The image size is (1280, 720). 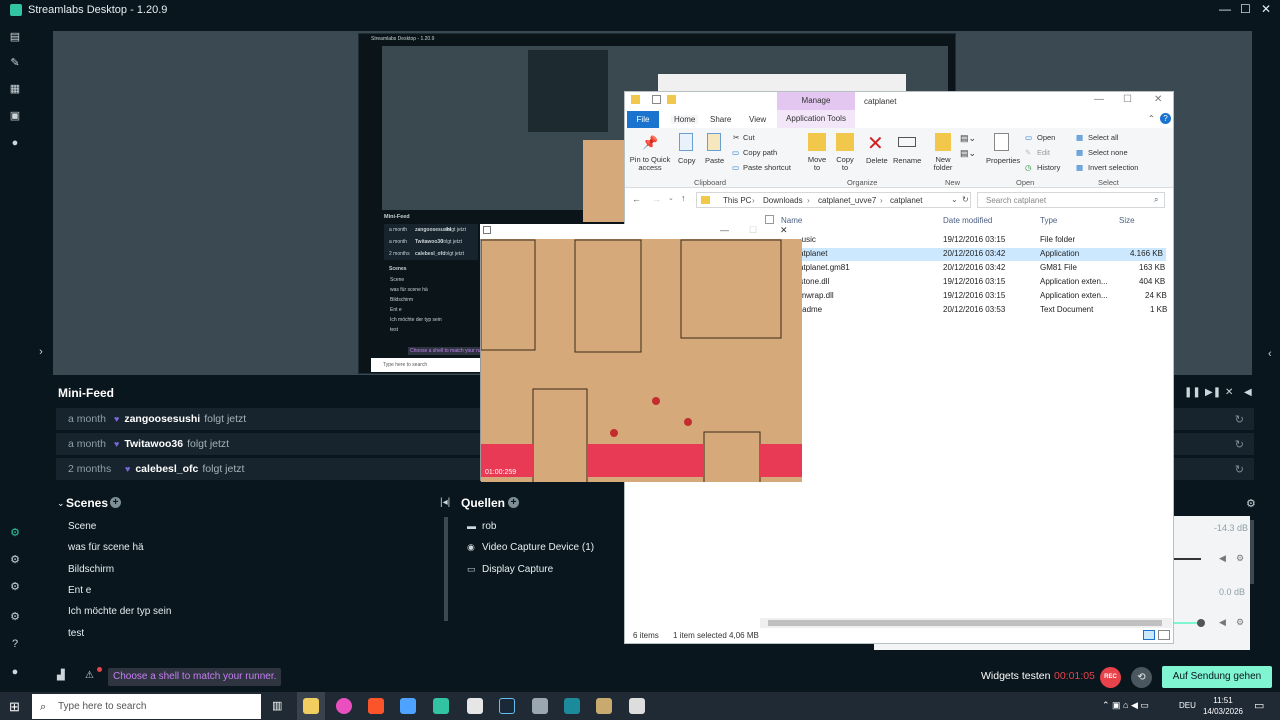 What do you see at coordinates (15, 617) in the screenshot?
I see `gear-icon: ⚙` at bounding box center [15, 617].